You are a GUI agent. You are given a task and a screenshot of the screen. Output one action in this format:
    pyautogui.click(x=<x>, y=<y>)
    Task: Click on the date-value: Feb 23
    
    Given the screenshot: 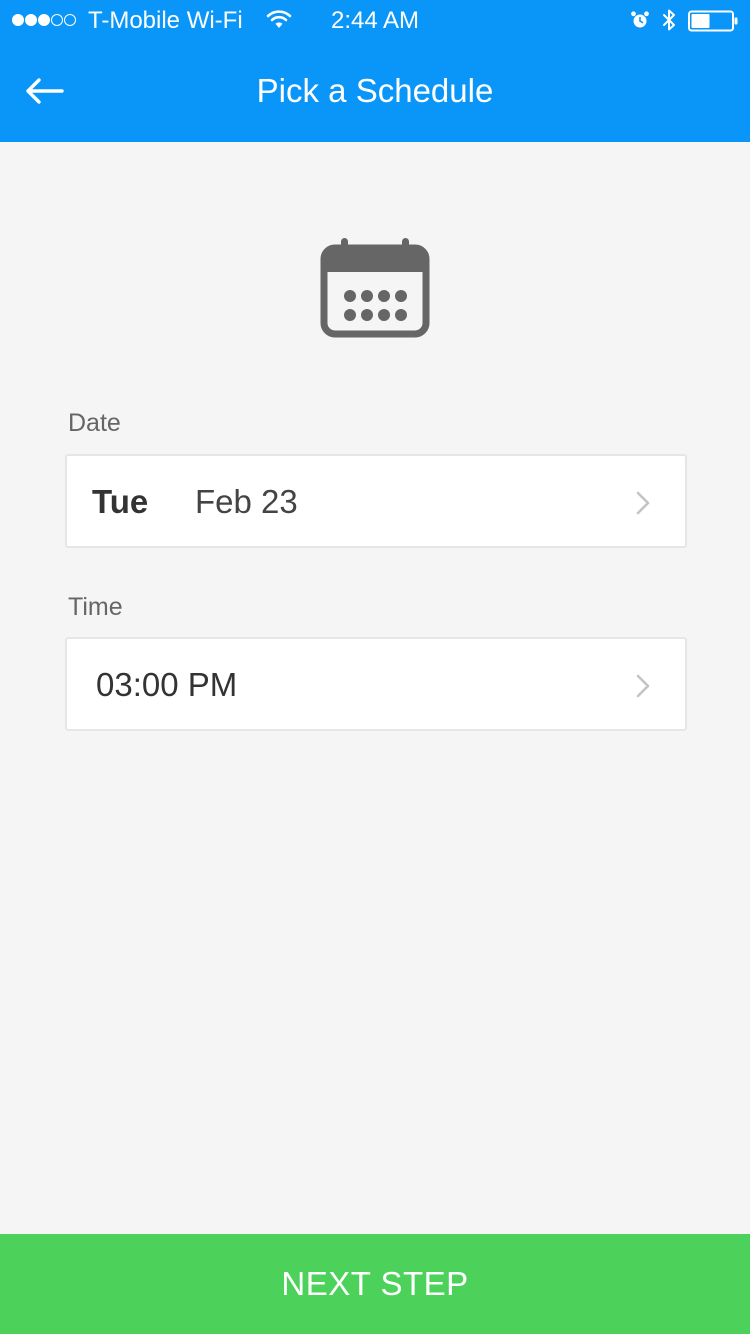 What is the action you would take?
    pyautogui.click(x=246, y=501)
    